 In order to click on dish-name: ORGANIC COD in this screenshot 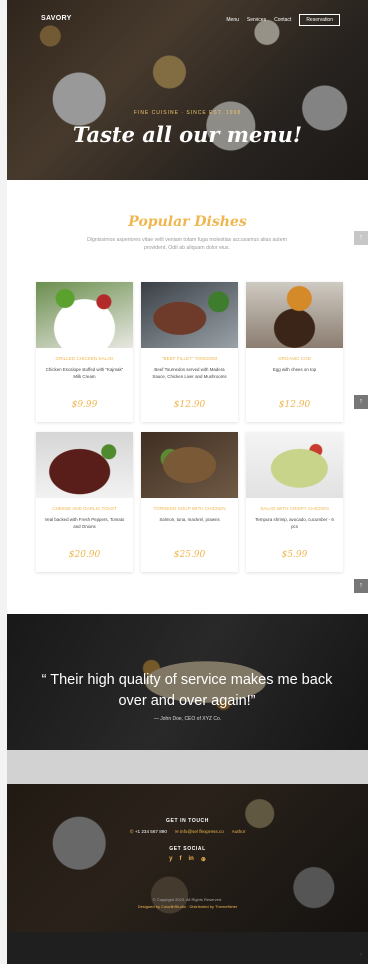, I will do `click(294, 358)`.